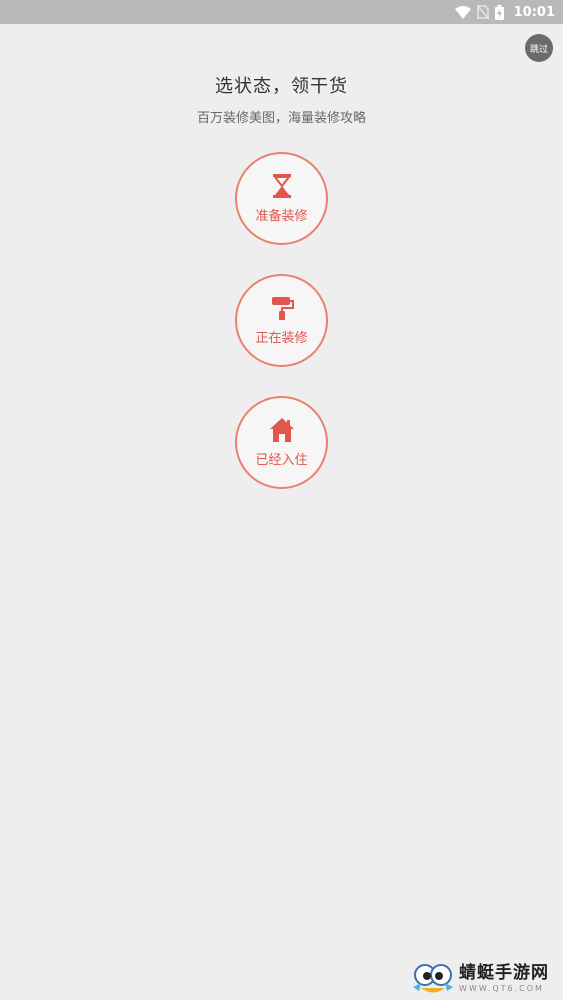  What do you see at coordinates (281, 118) in the screenshot?
I see `page-subtitle: 百万装修美图，海量装修攻略` at bounding box center [281, 118].